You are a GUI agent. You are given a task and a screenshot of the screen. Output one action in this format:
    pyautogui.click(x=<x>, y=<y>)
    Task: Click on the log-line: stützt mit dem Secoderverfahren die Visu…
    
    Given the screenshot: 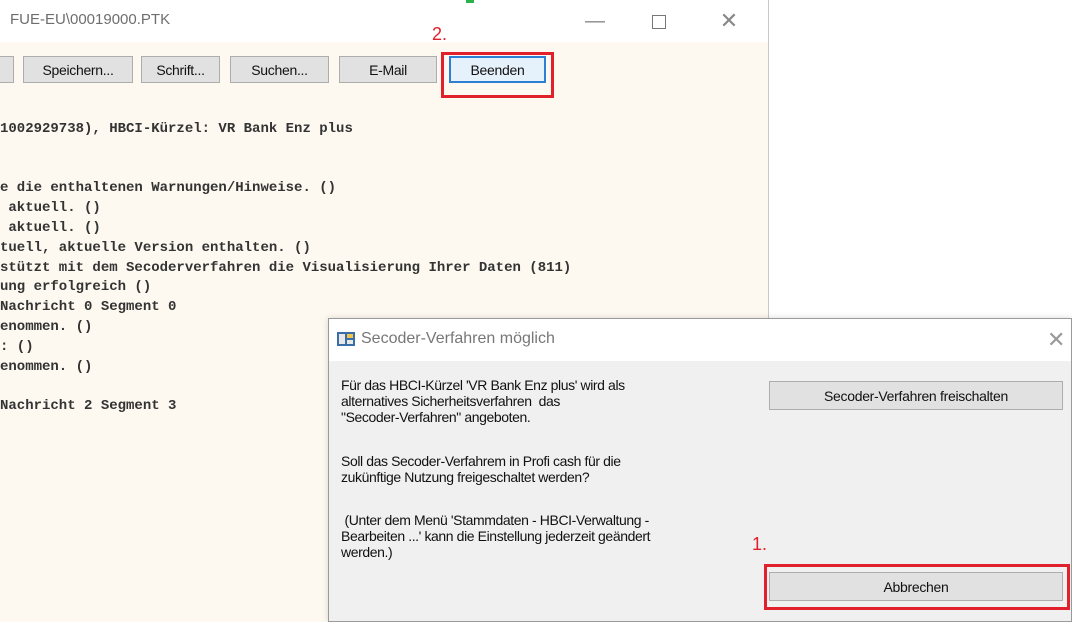 What is the action you would take?
    pyautogui.click(x=286, y=267)
    